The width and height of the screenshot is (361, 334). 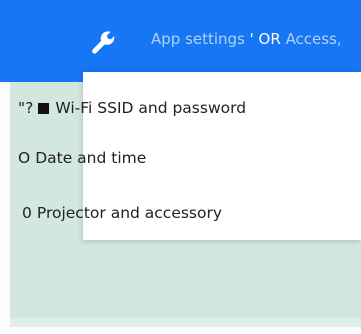 I want to click on menu-item-mark: O, so click(x=24, y=158).